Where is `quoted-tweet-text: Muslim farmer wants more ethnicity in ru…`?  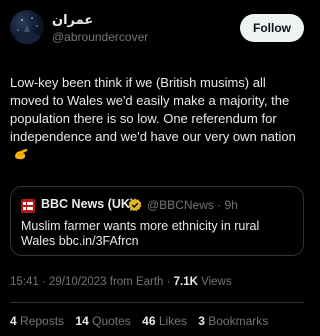
quoted-tweet-text: Muslim farmer wants more ethnicity in ru… is located at coordinates (140, 233).